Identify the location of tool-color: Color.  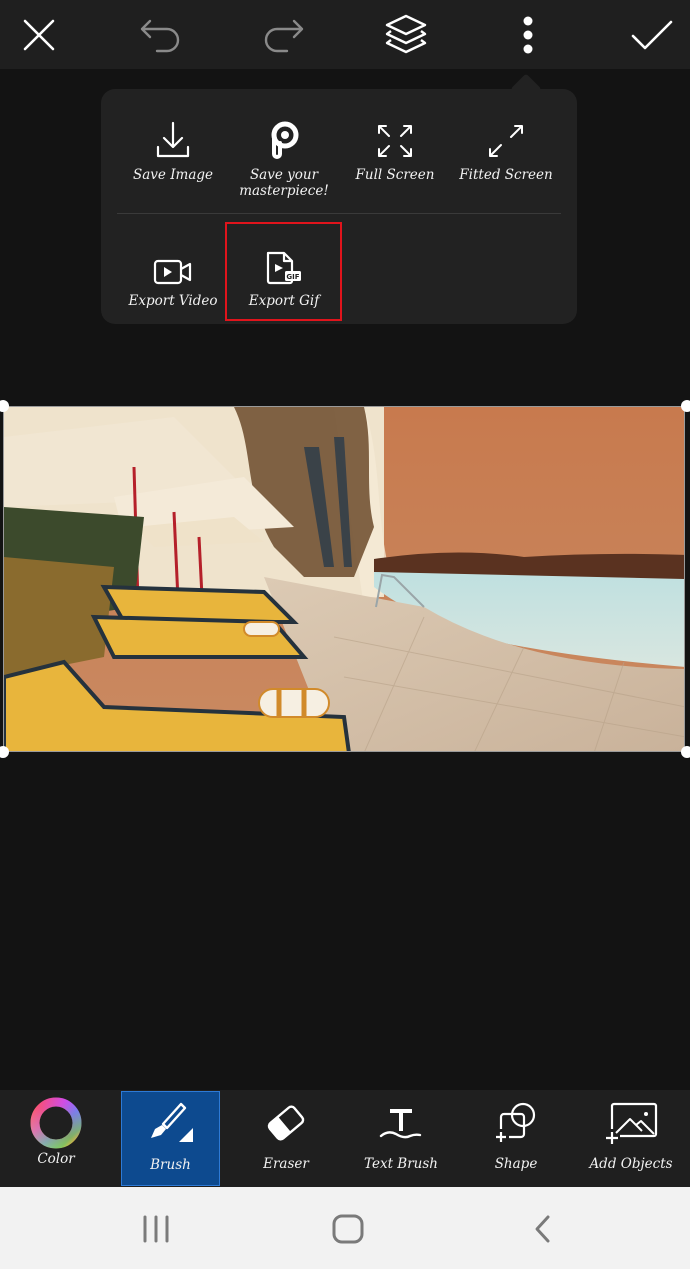
(56, 1138).